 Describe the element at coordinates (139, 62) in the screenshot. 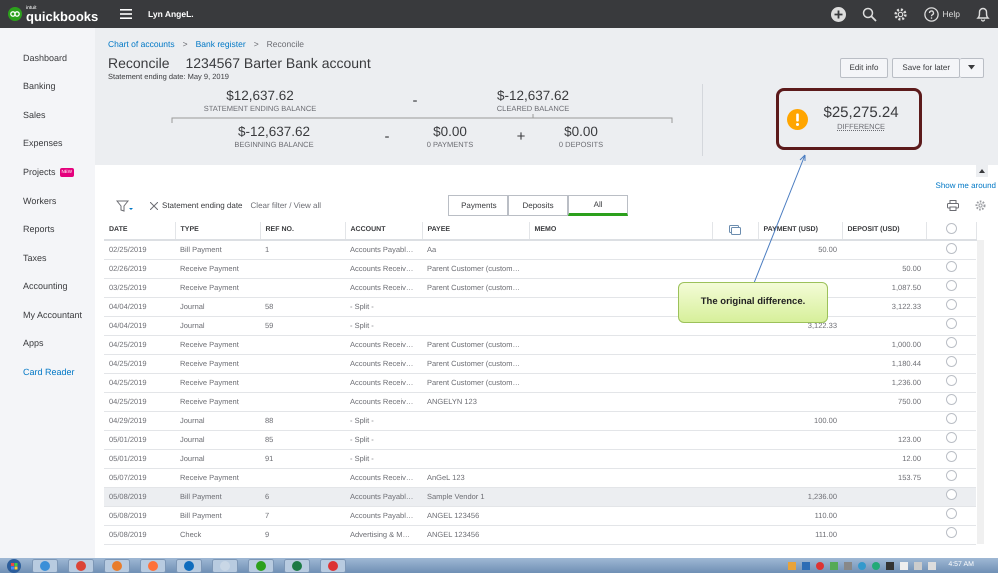

I see `page-title: Reconcile` at that location.